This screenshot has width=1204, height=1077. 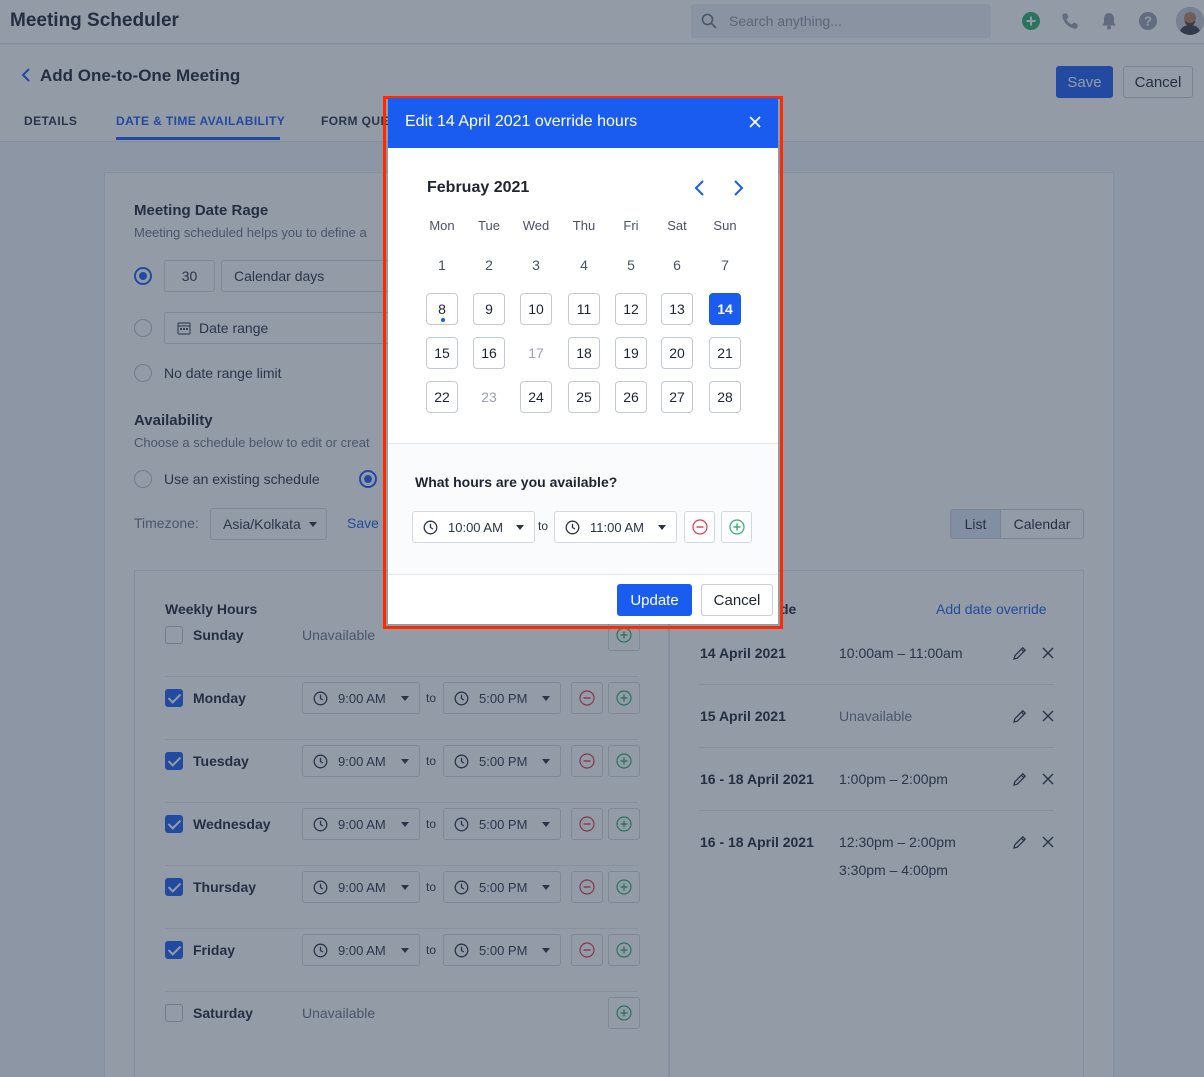 I want to click on calendar-day: 4, so click(x=584, y=265).